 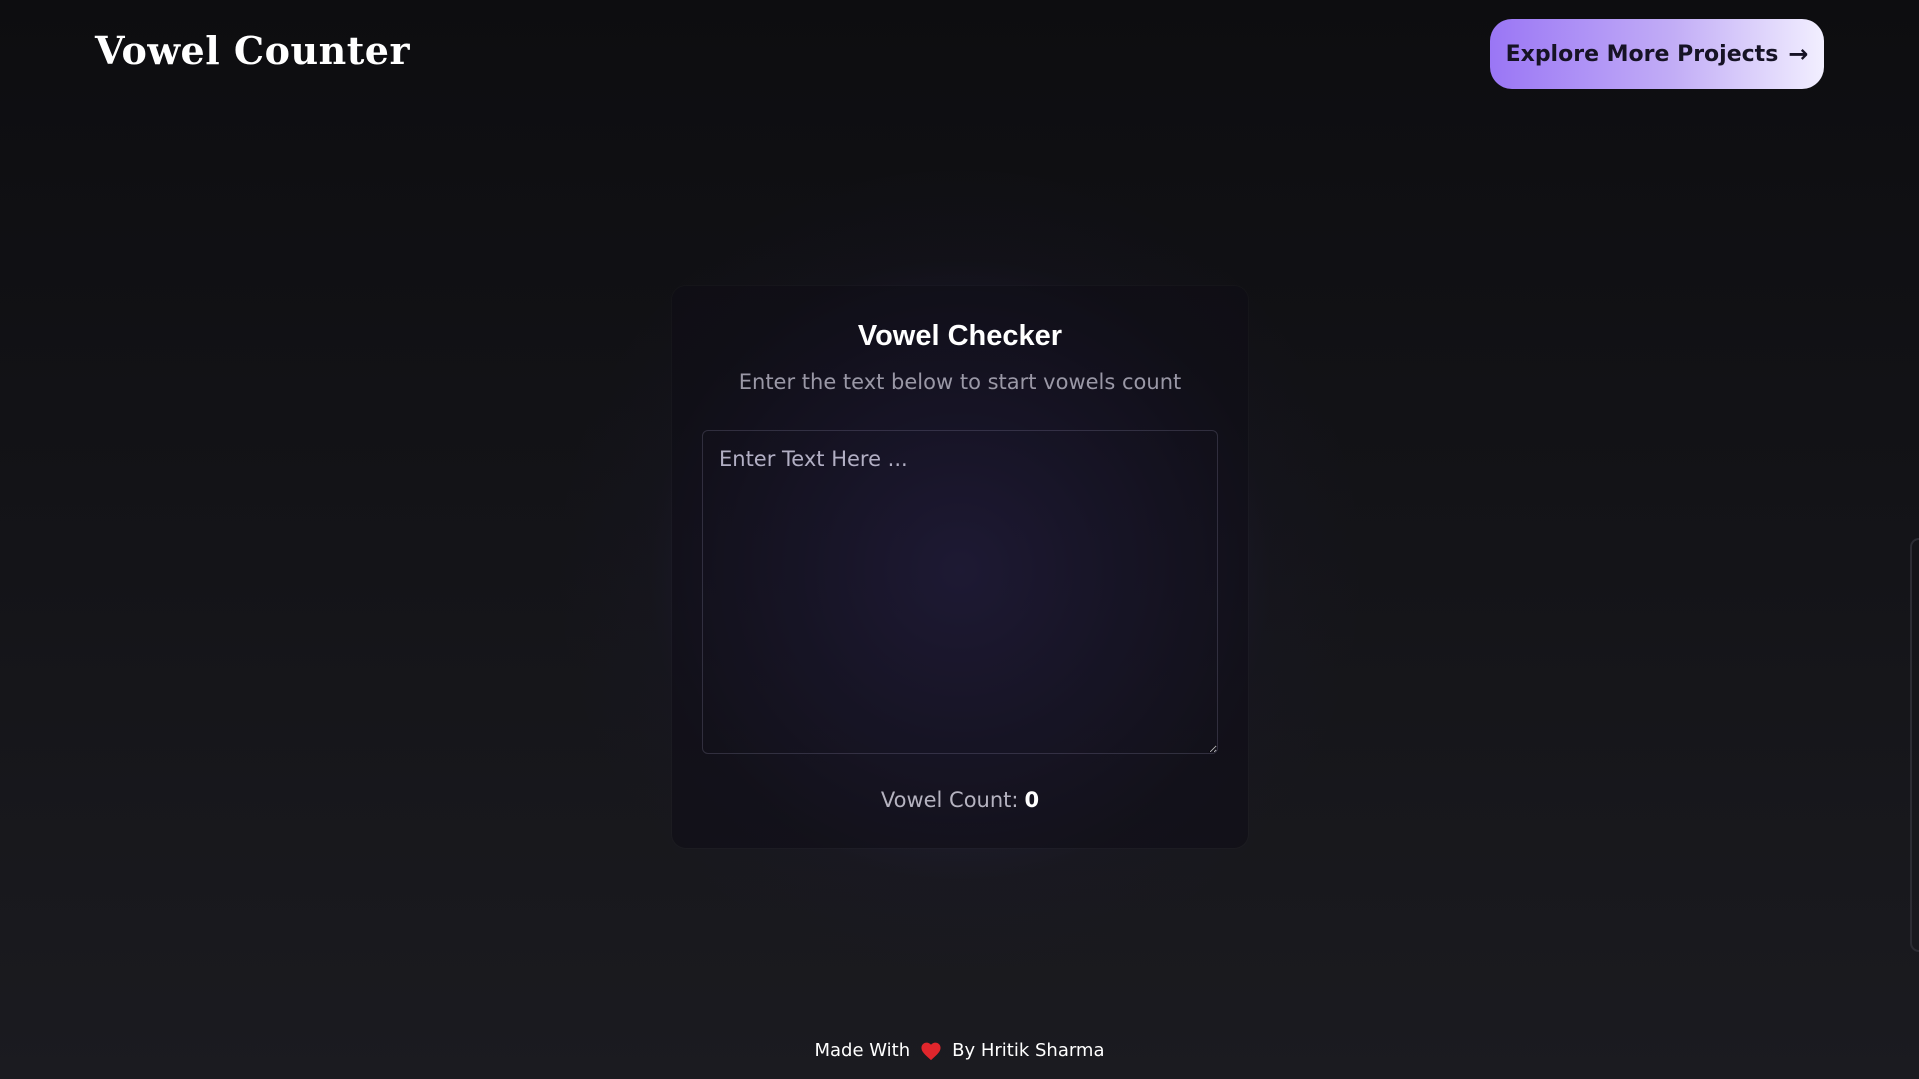 I want to click on scrollbar-edge, so click(x=1914, y=745).